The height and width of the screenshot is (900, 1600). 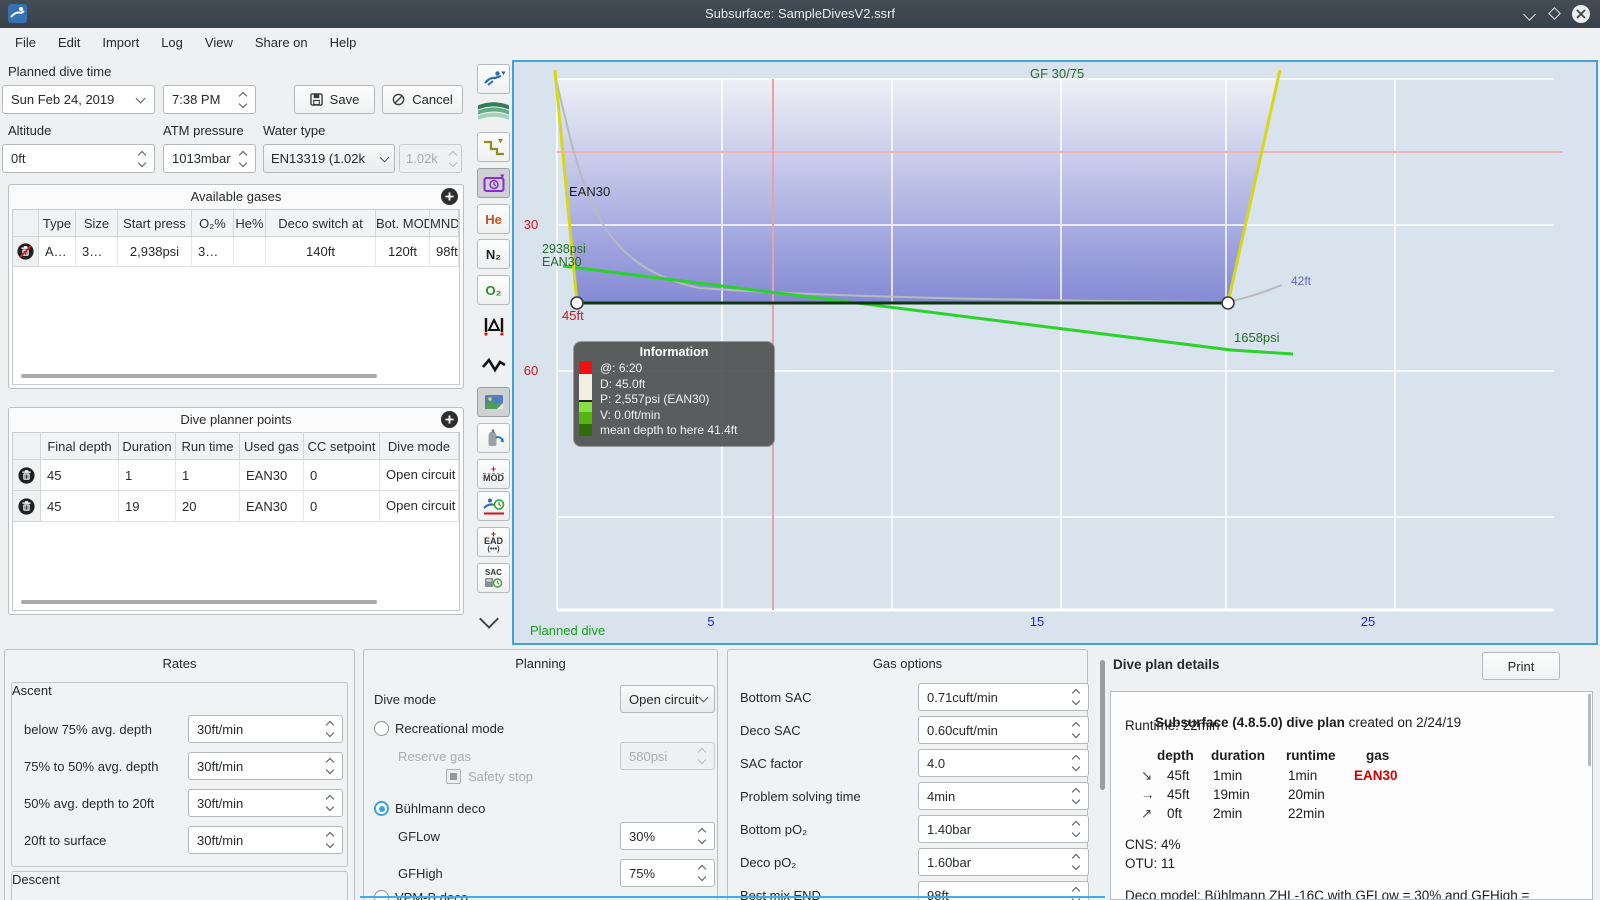 What do you see at coordinates (1003, 763) in the screenshot?
I see `sac-factor-spinner: 4.0` at bounding box center [1003, 763].